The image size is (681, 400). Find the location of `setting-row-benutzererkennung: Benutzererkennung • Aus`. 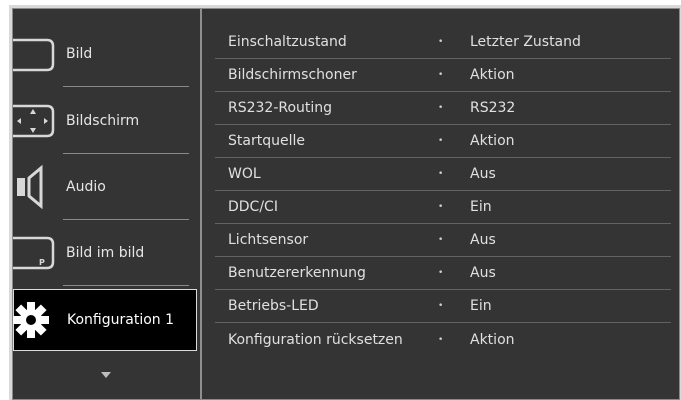

setting-row-benutzererkennung: Benutzererkennung • Aus is located at coordinates (443, 273).